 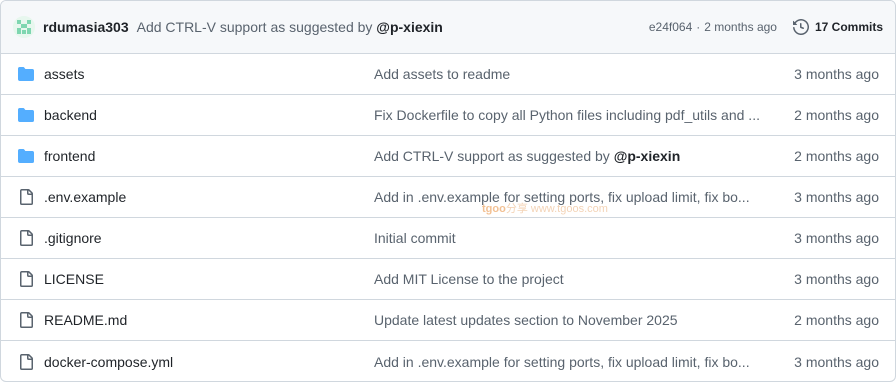 What do you see at coordinates (442, 74) in the screenshot?
I see `file-commit-message-text: Add assets to readme` at bounding box center [442, 74].